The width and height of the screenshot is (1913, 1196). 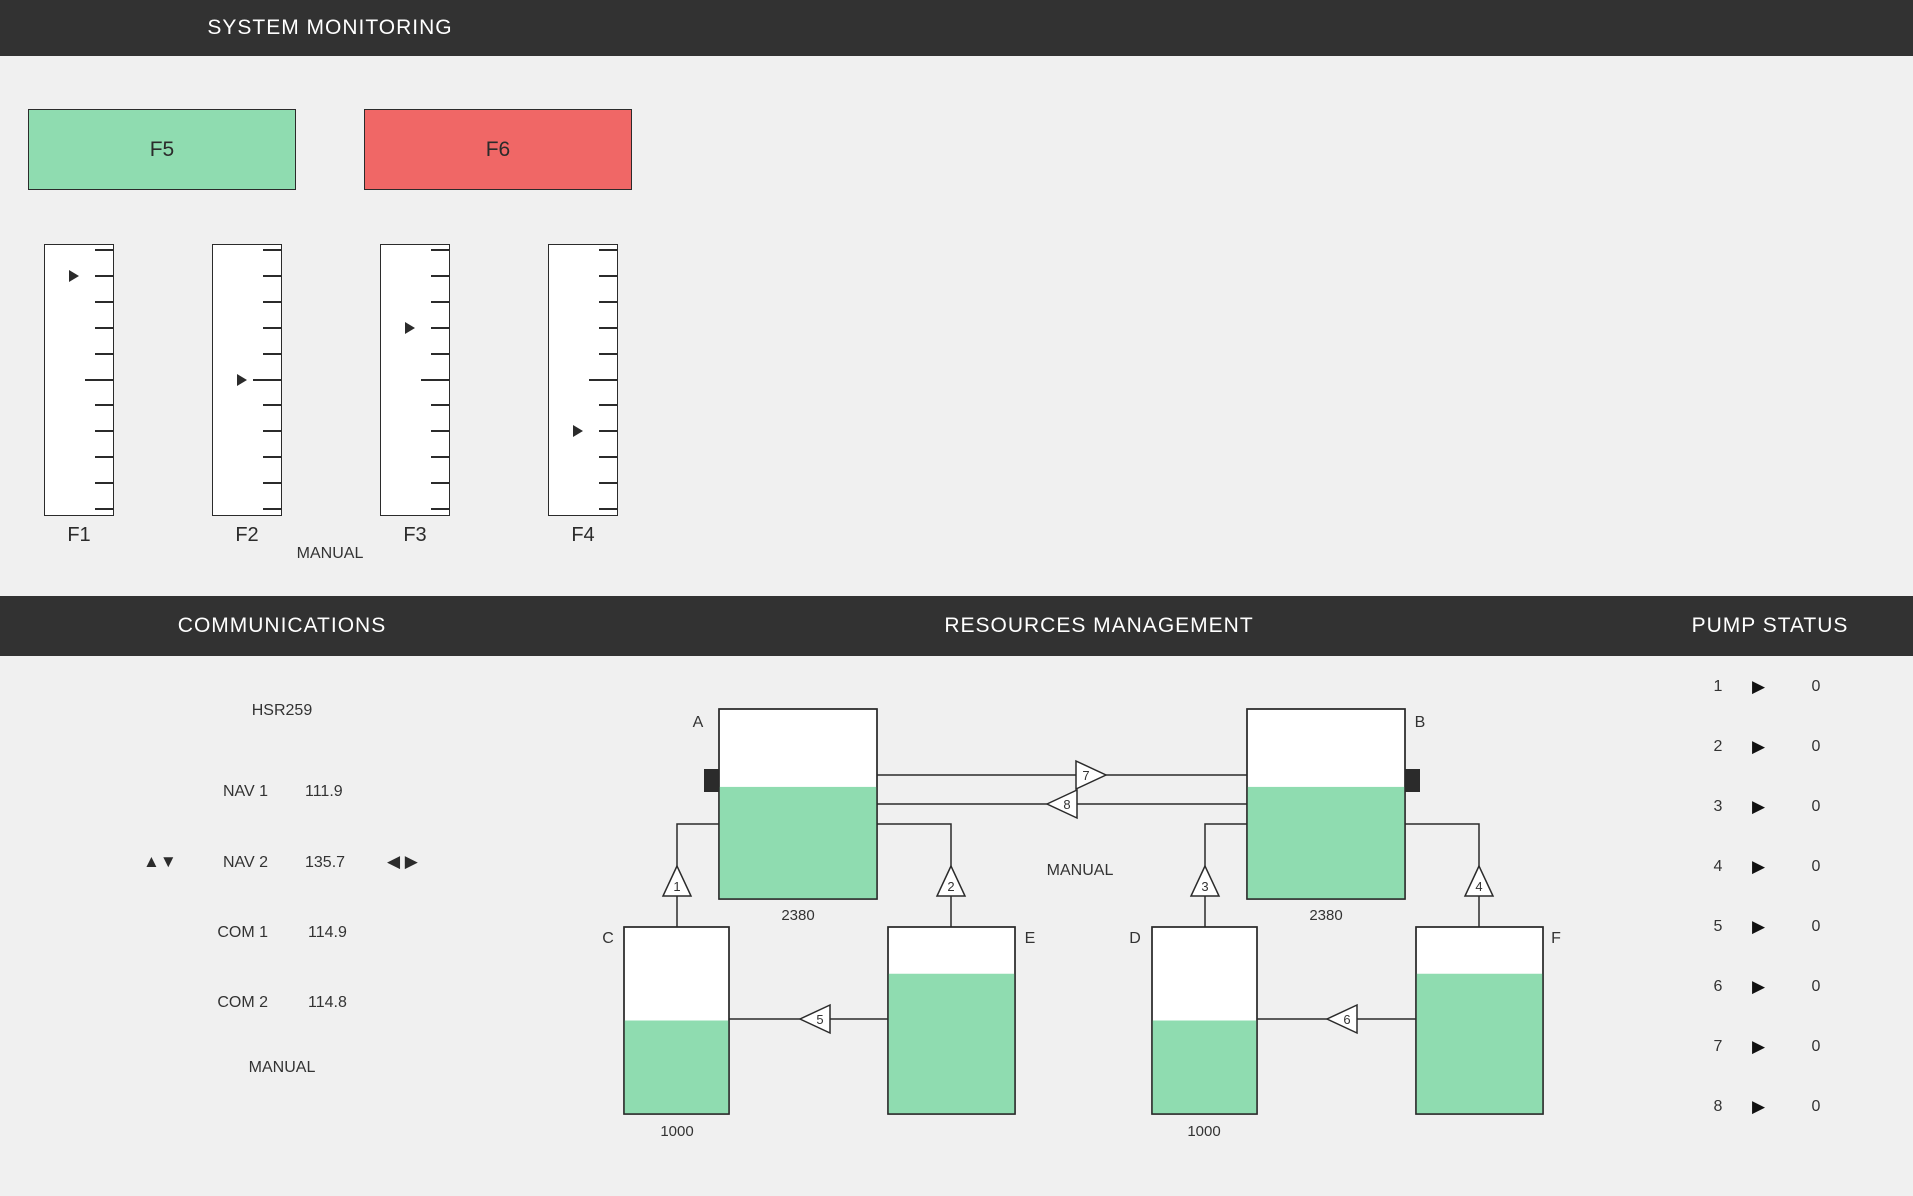 What do you see at coordinates (1479, 1043) in the screenshot?
I see `tank-f-fill` at bounding box center [1479, 1043].